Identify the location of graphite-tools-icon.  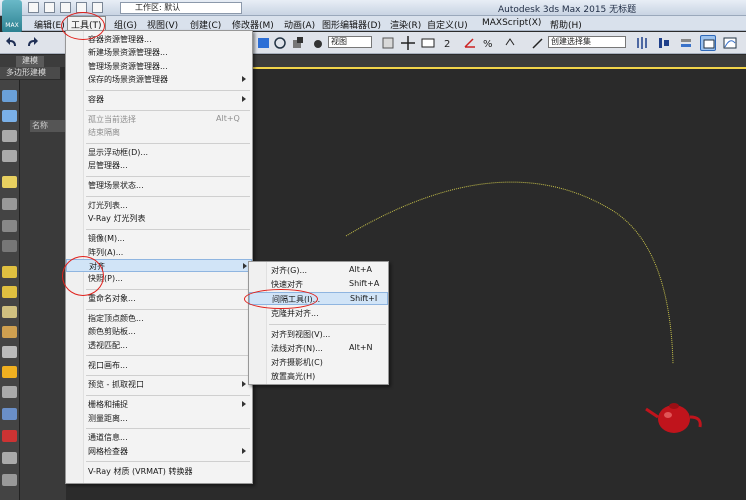
(708, 43).